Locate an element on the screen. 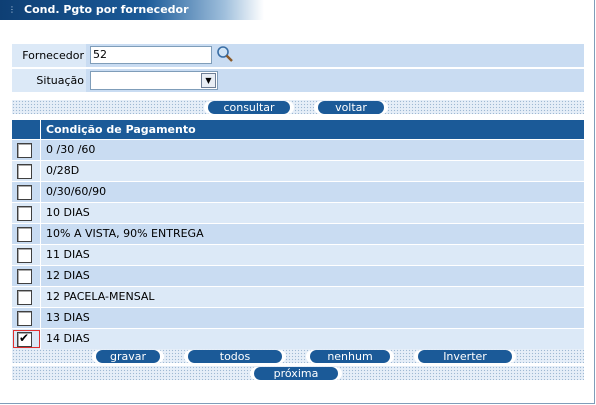 Image resolution: width=596 pixels, height=405 pixels. table-row: 0 /30 /60 is located at coordinates (298, 149).